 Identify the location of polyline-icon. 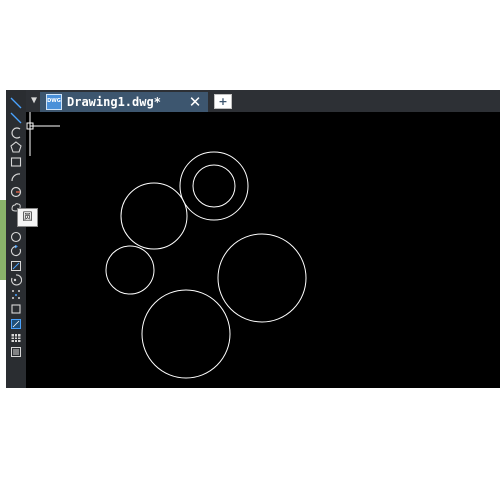
(16, 117).